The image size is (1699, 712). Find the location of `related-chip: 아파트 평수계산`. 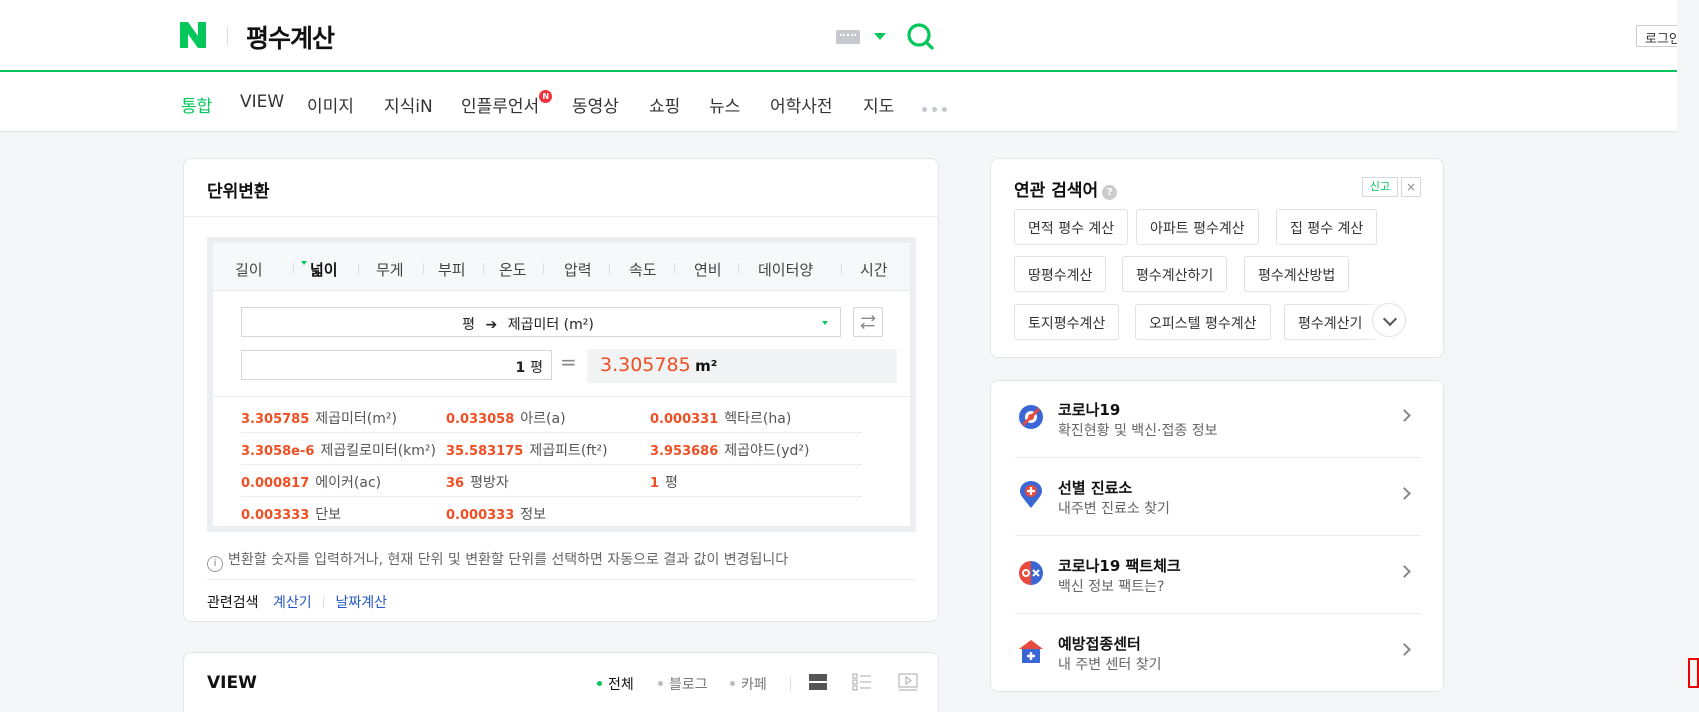

related-chip: 아파트 평수계산 is located at coordinates (1197, 227).